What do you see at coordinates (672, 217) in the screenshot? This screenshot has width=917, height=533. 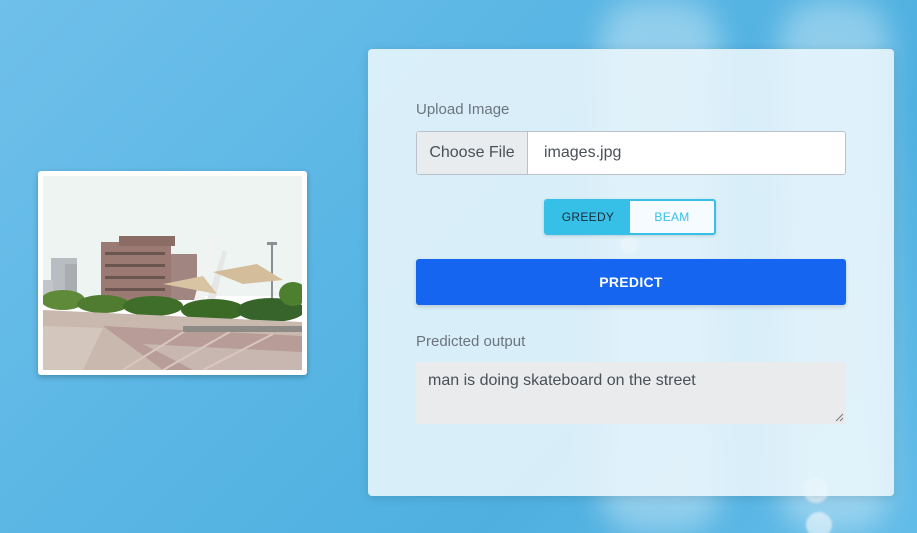 I see `beam-option: BEAM` at bounding box center [672, 217].